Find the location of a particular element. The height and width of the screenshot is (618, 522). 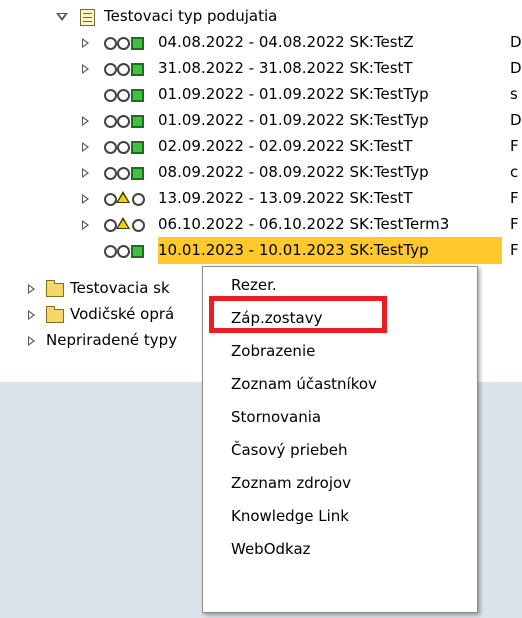

tree-folder-label: Testovacia sk is located at coordinates (120, 288).